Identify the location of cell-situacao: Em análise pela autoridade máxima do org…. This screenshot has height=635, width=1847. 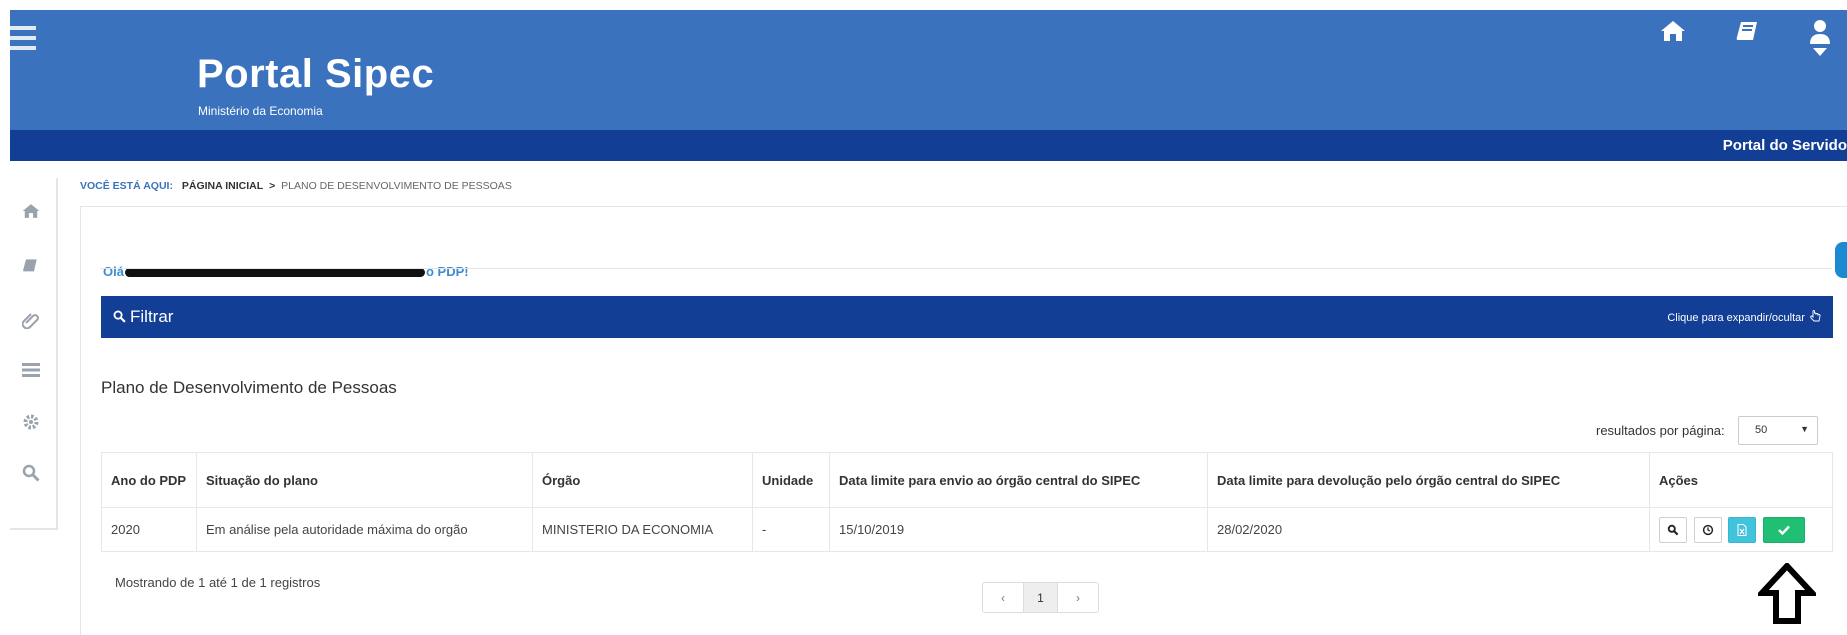
(364, 529).